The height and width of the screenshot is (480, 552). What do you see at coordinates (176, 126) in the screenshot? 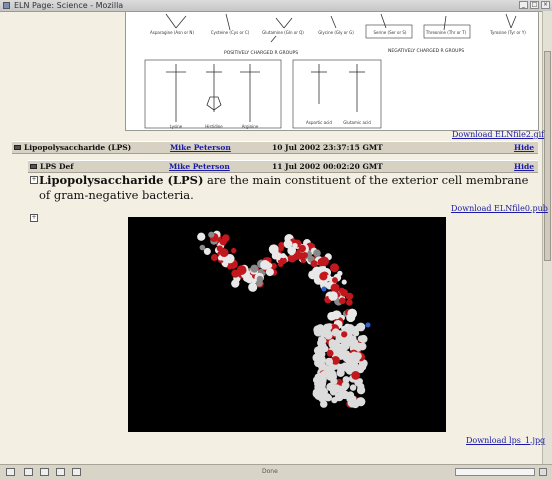
I see `aa-bottom-0: Lysine` at bounding box center [176, 126].